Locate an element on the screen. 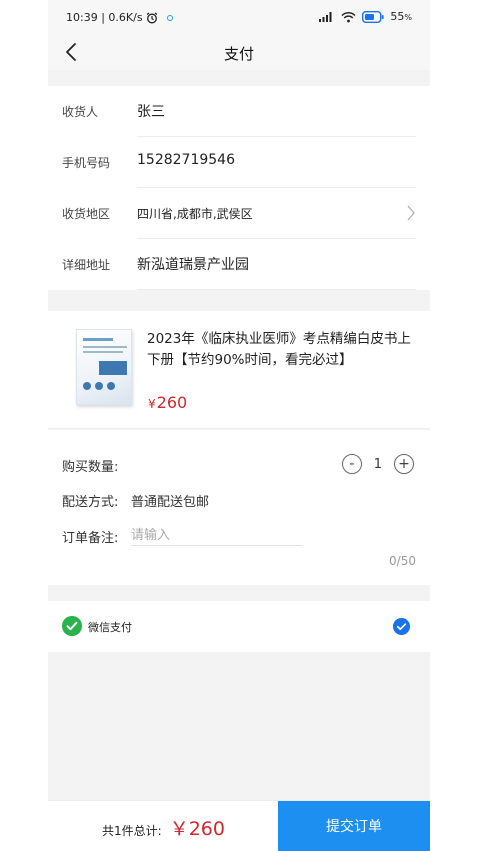 This screenshot has width=478, height=851. signal-icon is located at coordinates (325, 17).